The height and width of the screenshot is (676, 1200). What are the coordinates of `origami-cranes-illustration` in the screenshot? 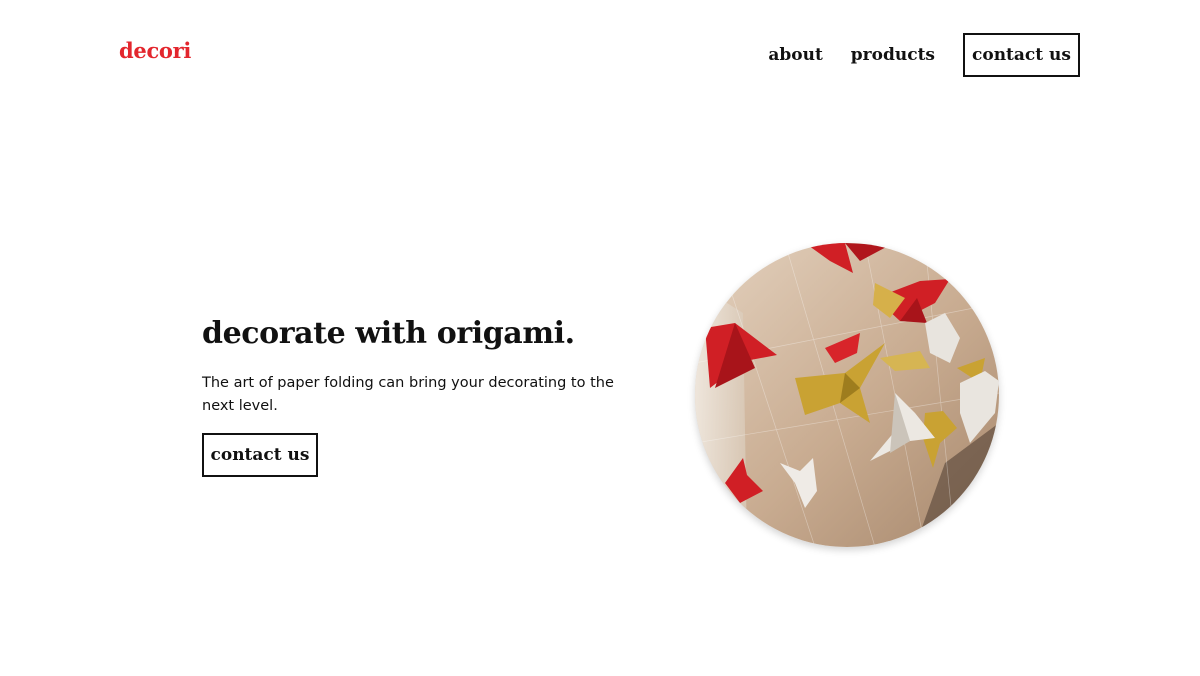 It's located at (847, 395).